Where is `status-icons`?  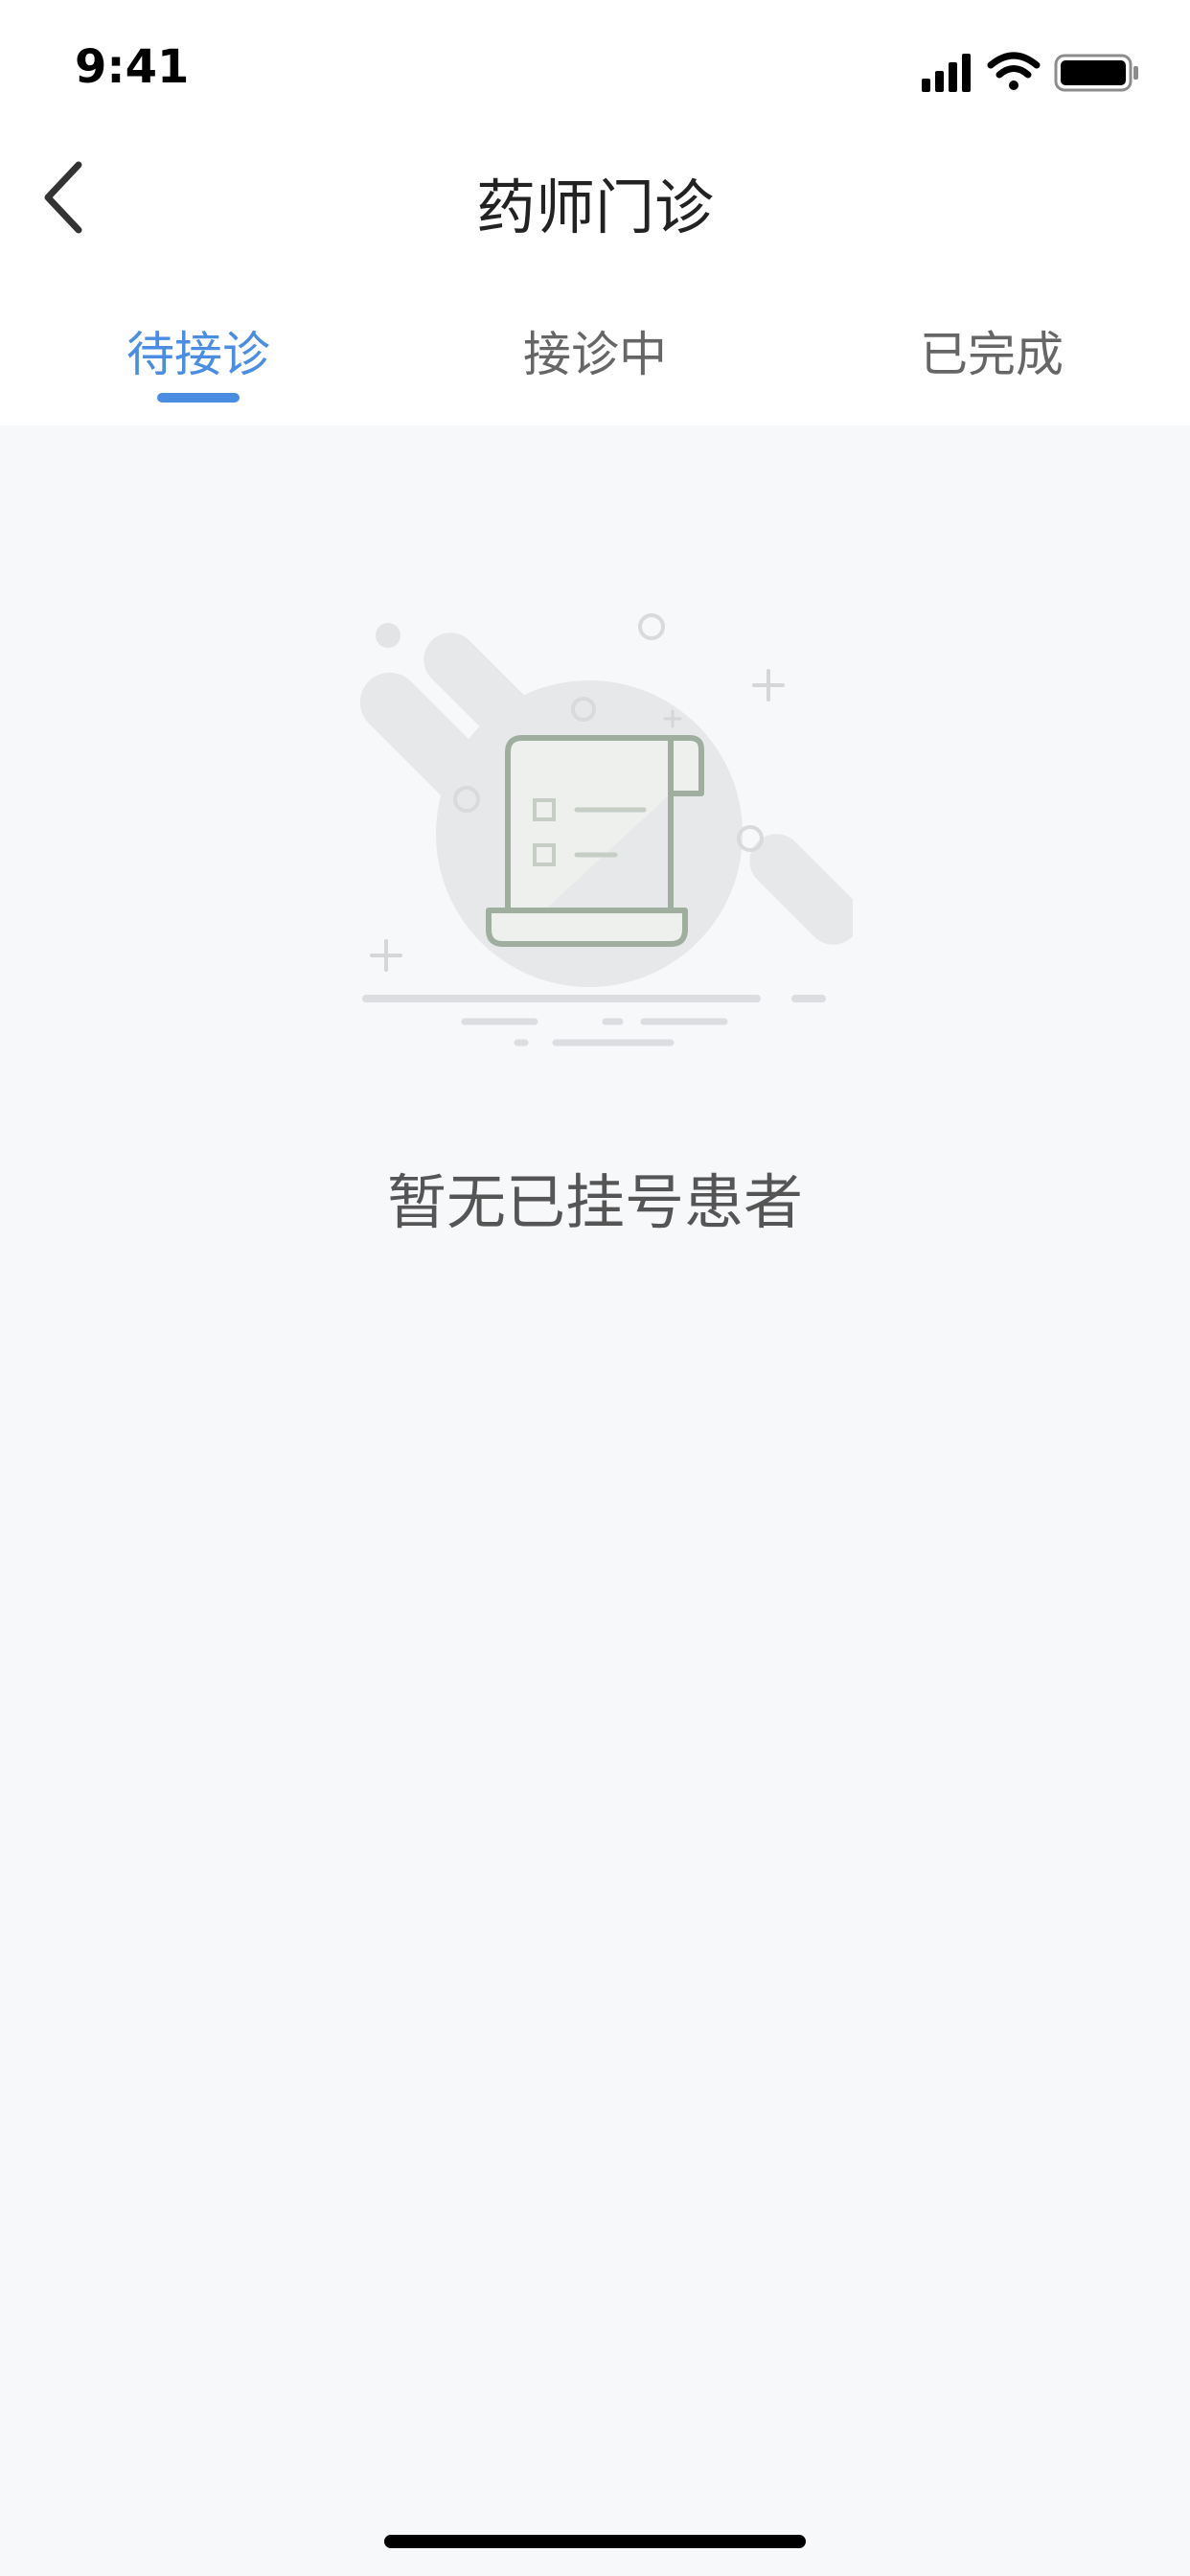
status-icons is located at coordinates (1030, 72).